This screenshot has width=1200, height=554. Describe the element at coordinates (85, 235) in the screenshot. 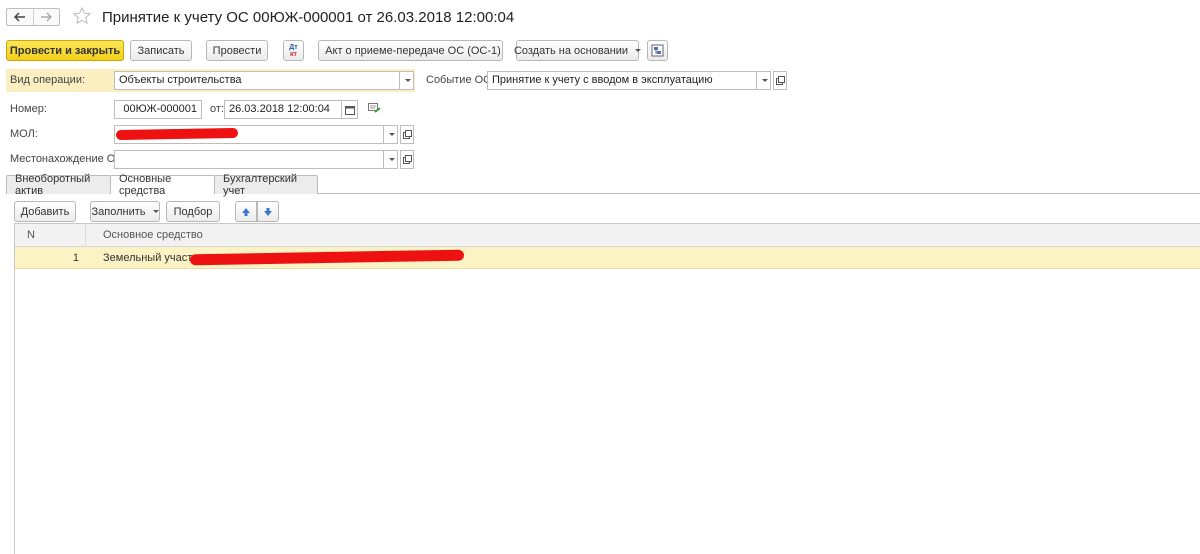

I see `column-divider` at that location.